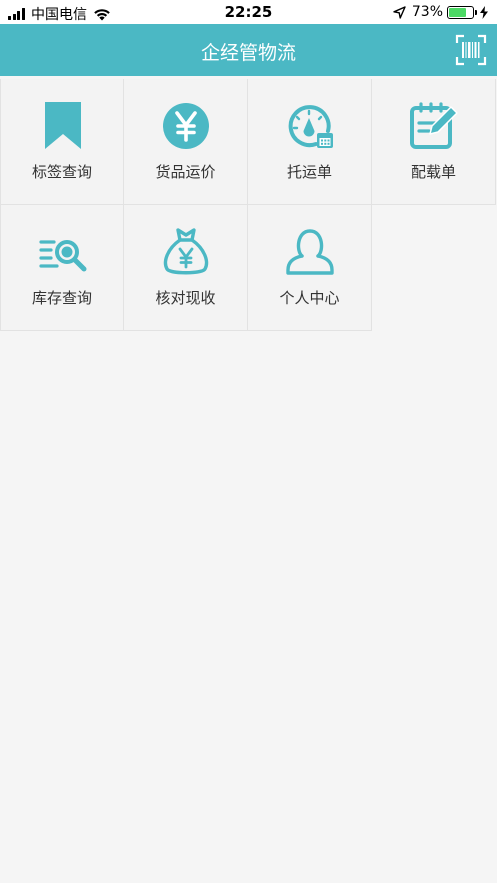 This screenshot has width=497, height=883. I want to click on money-bag-icon, so click(186, 251).